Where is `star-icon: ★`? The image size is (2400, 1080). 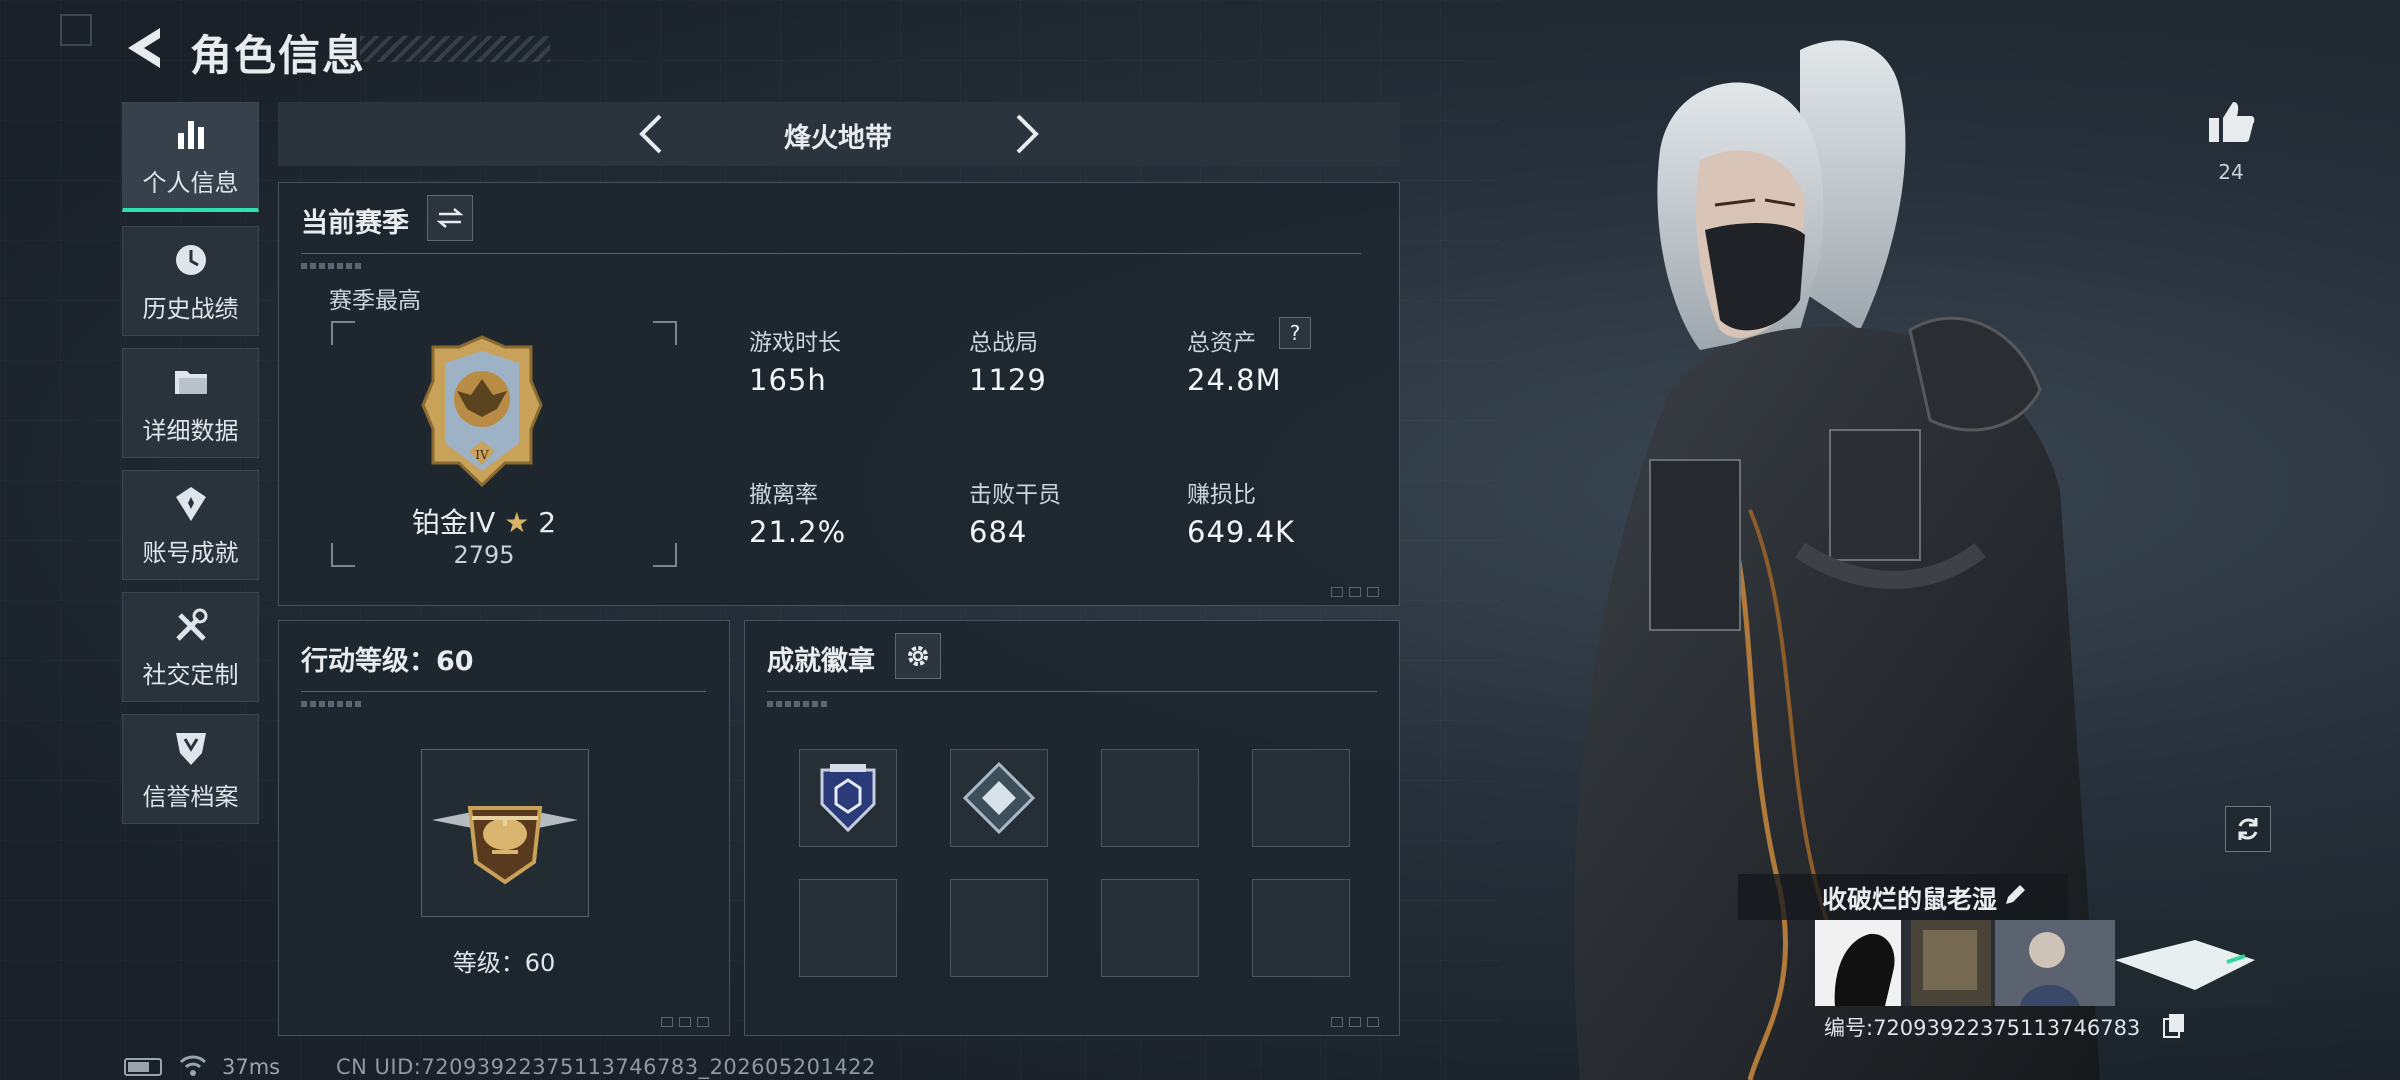 star-icon: ★ is located at coordinates (517, 522).